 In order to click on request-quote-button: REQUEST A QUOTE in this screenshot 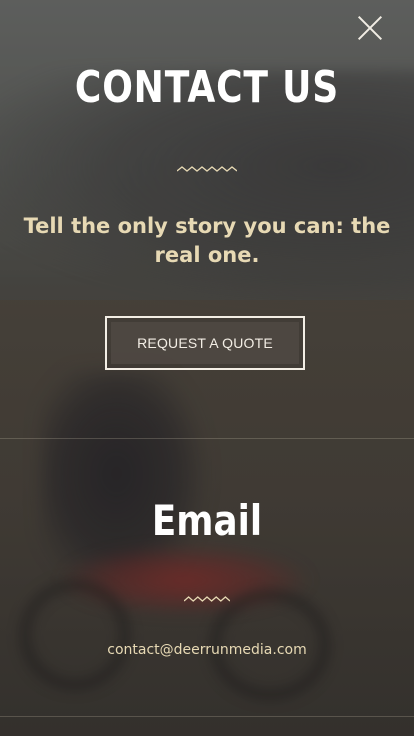, I will do `click(205, 343)`.